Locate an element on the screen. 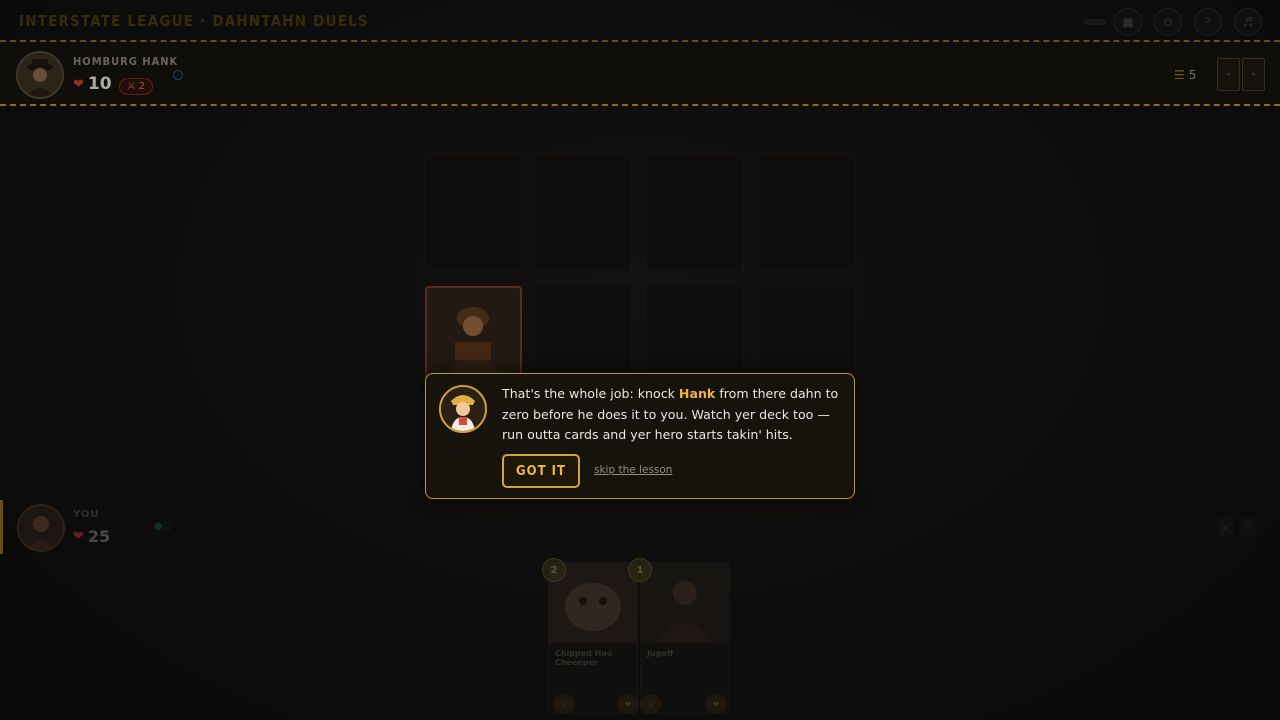  skip-lesson-link: skip the lesson is located at coordinates (633, 470).